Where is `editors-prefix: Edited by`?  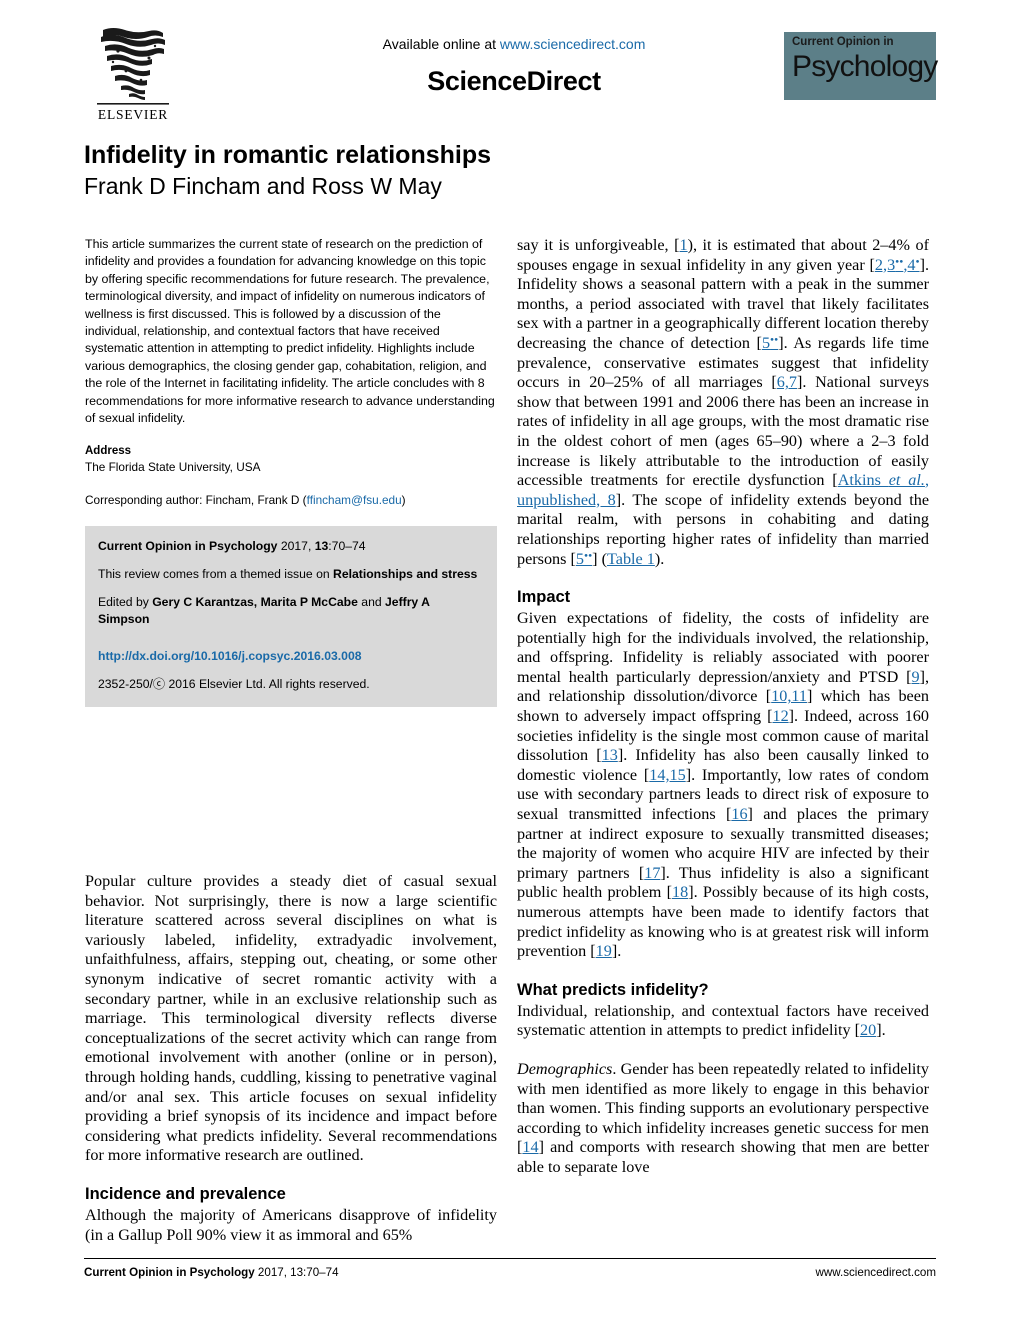
editors-prefix: Edited by is located at coordinates (125, 602).